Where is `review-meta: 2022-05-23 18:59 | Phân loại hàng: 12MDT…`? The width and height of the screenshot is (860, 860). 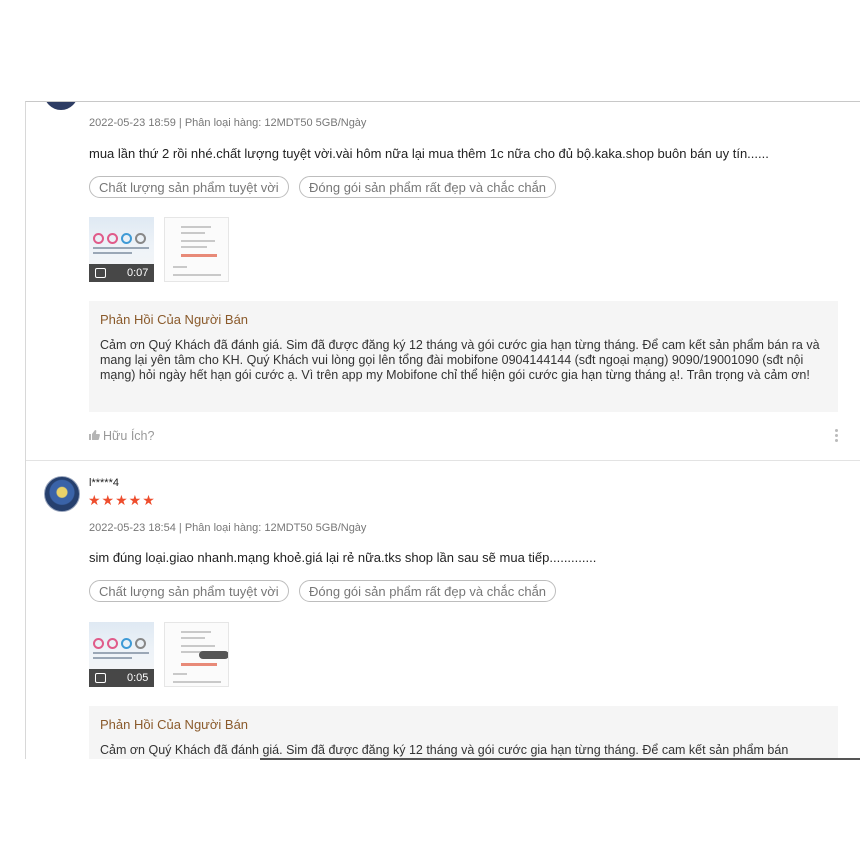 review-meta: 2022-05-23 18:59 | Phân loại hàng: 12MDT… is located at coordinates (228, 123).